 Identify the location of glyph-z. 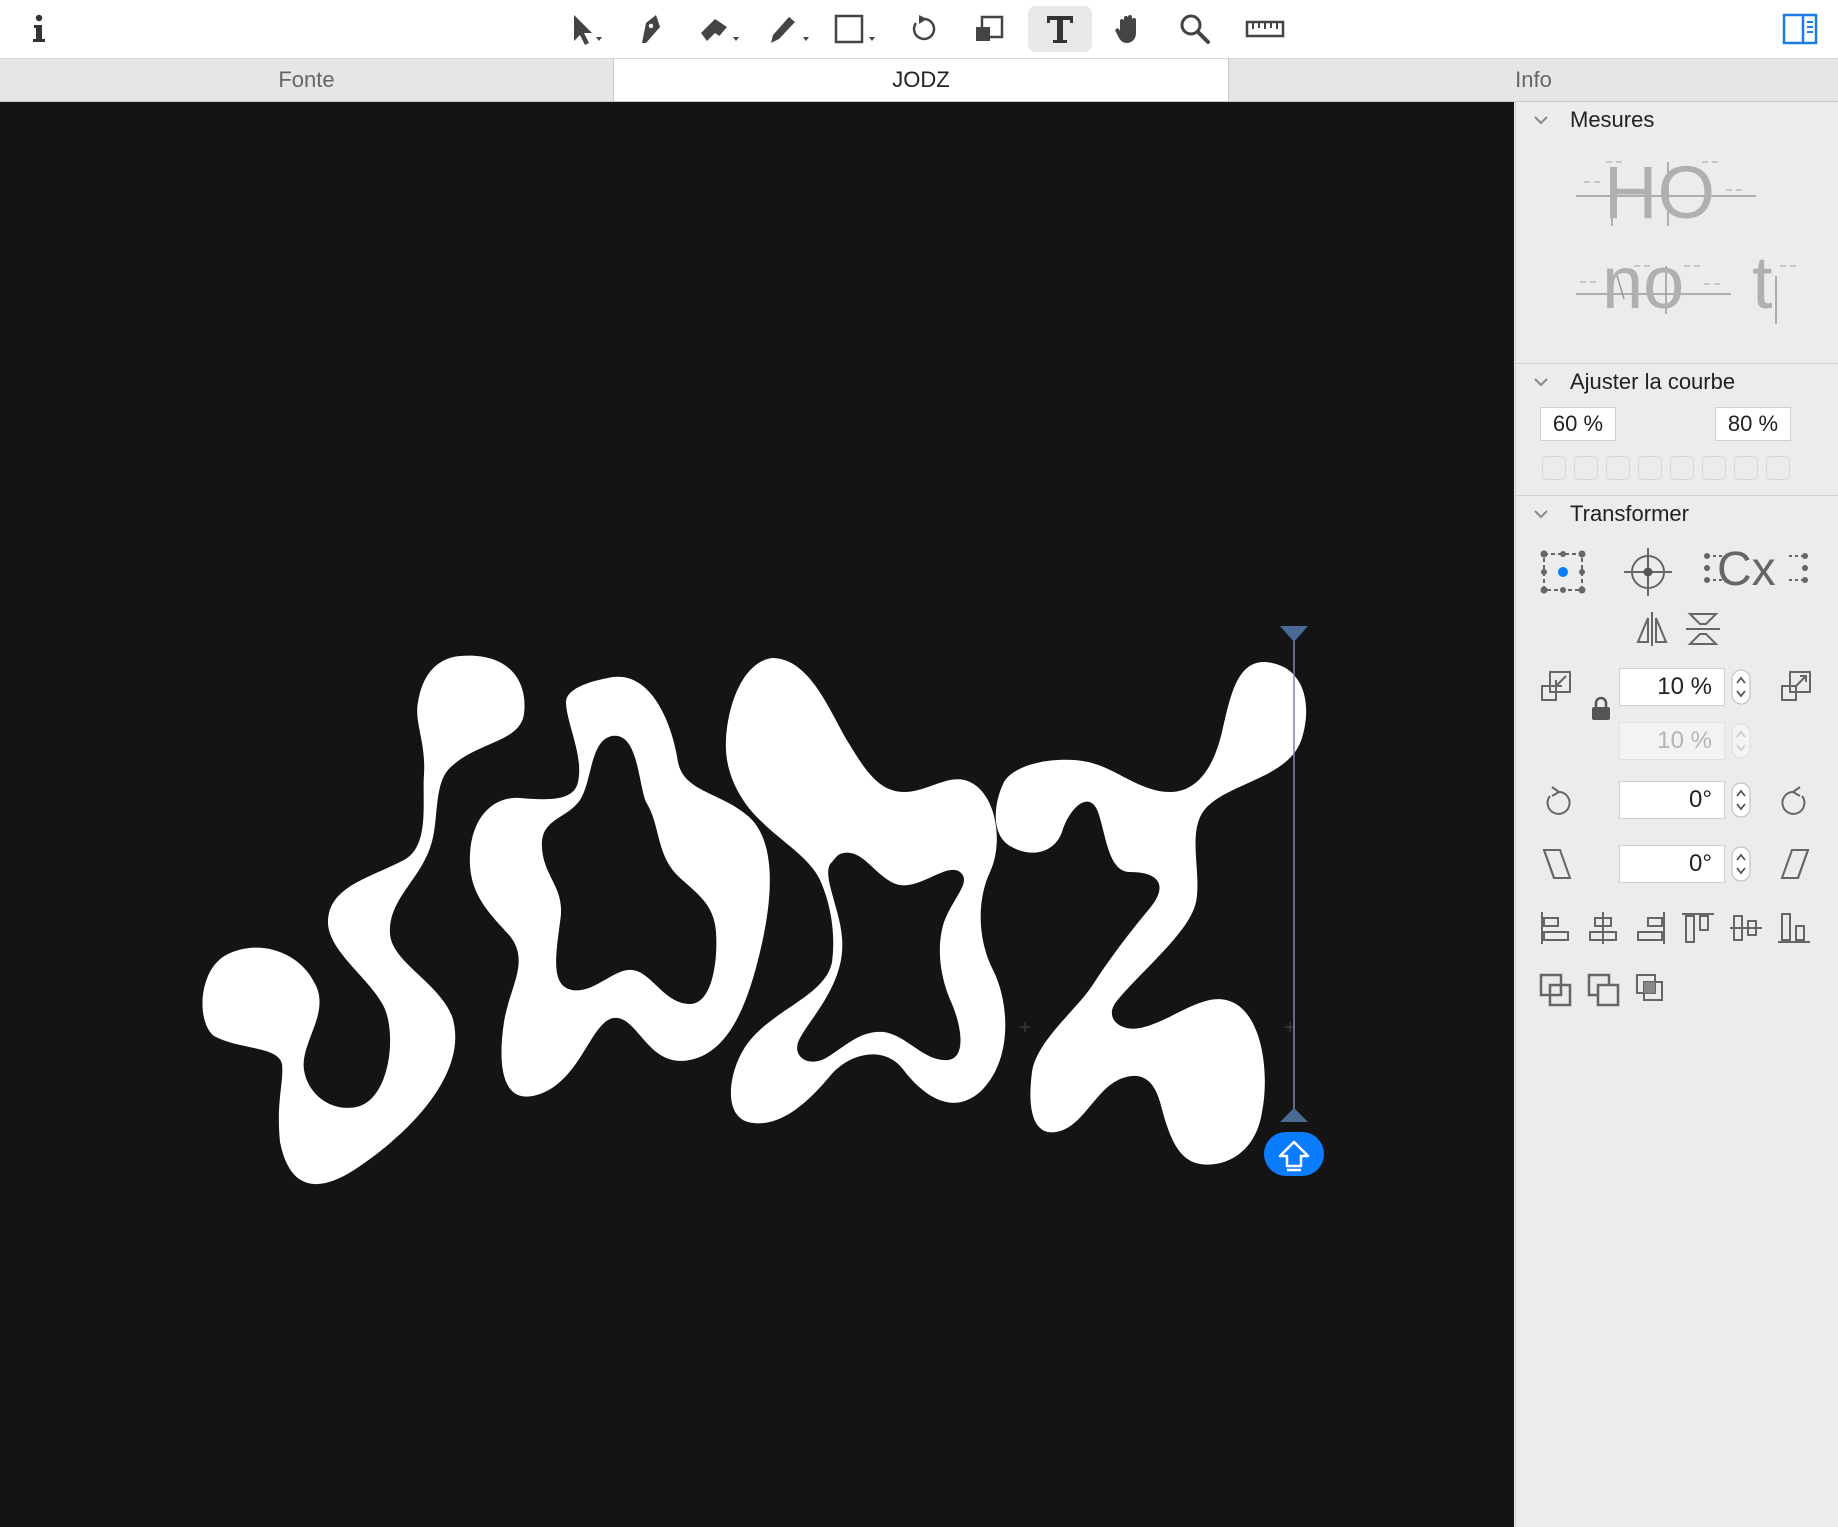
(1151, 913).